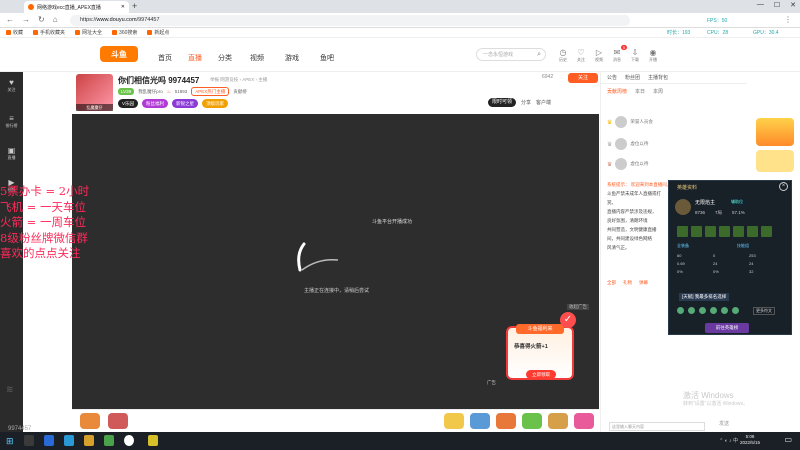  Describe the element at coordinates (632, 77) in the screenshot. I see `tab-fans: 粉丝团` at that location.